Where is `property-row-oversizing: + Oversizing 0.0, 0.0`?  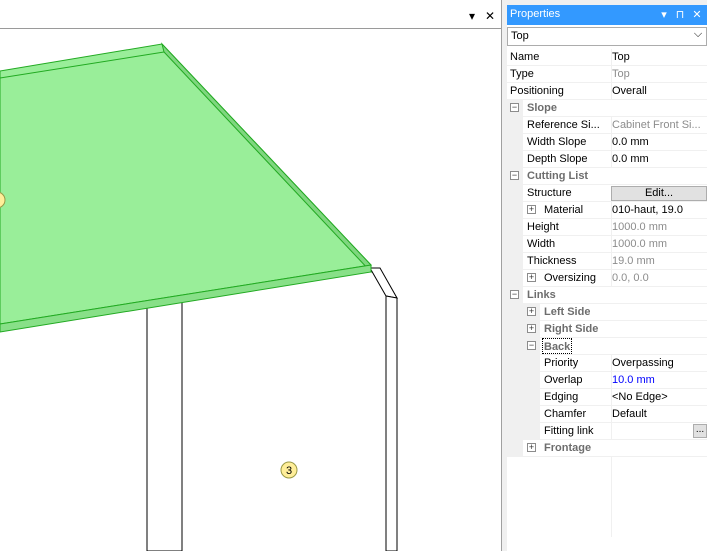
property-row-oversizing: + Oversizing 0.0, 0.0 is located at coordinates (607, 278).